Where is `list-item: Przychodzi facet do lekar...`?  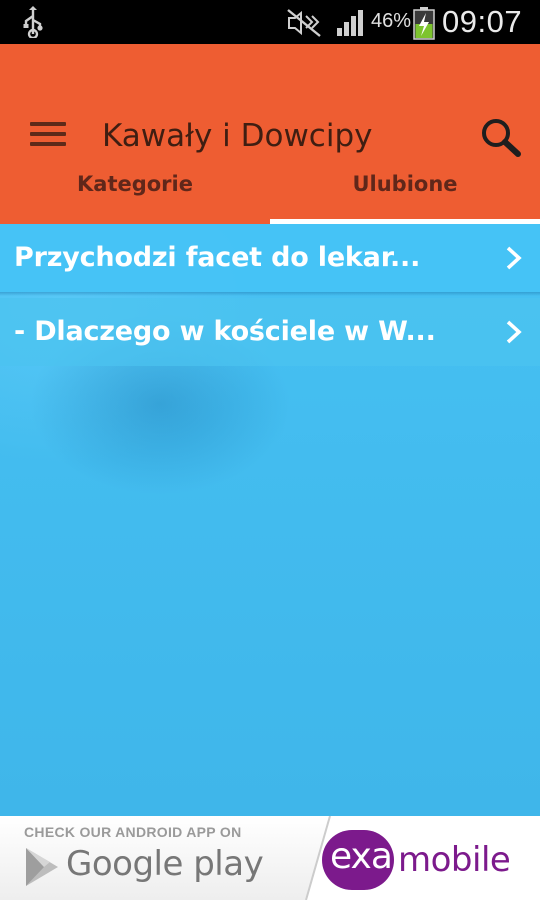
list-item: Przychodzi facet do lekar... is located at coordinates (270, 258).